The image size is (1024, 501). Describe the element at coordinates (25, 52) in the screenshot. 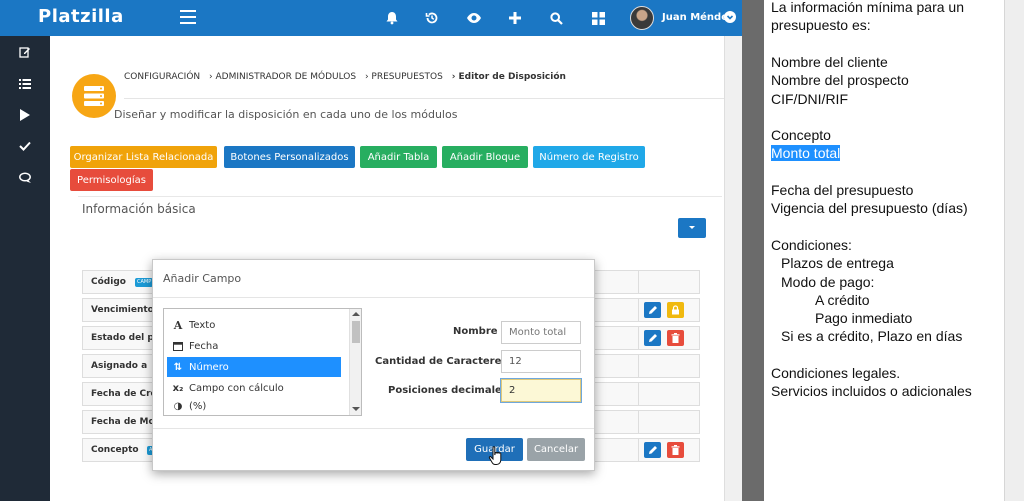

I see `edit-icon` at that location.